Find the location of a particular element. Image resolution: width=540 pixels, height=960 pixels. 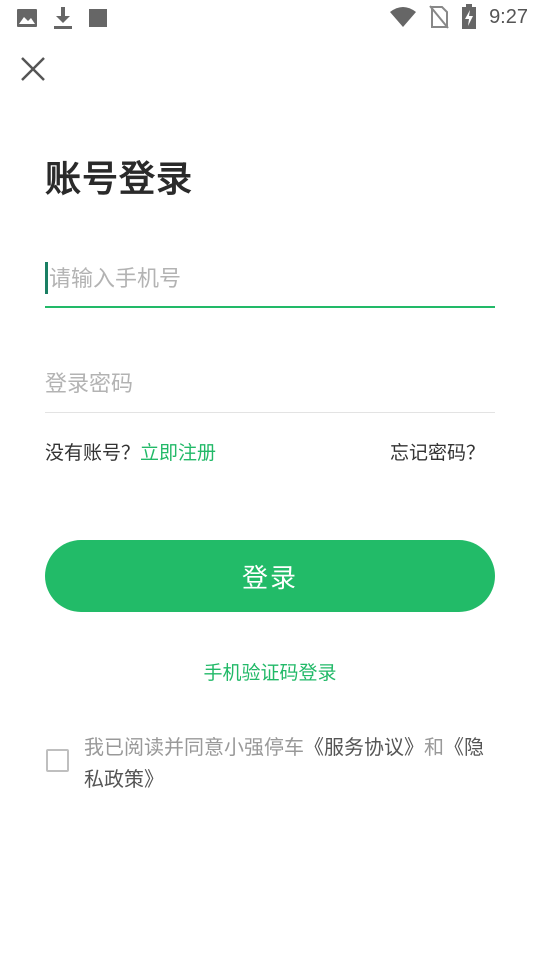

sms-login-link: 手机验证码登录 is located at coordinates (270, 671).